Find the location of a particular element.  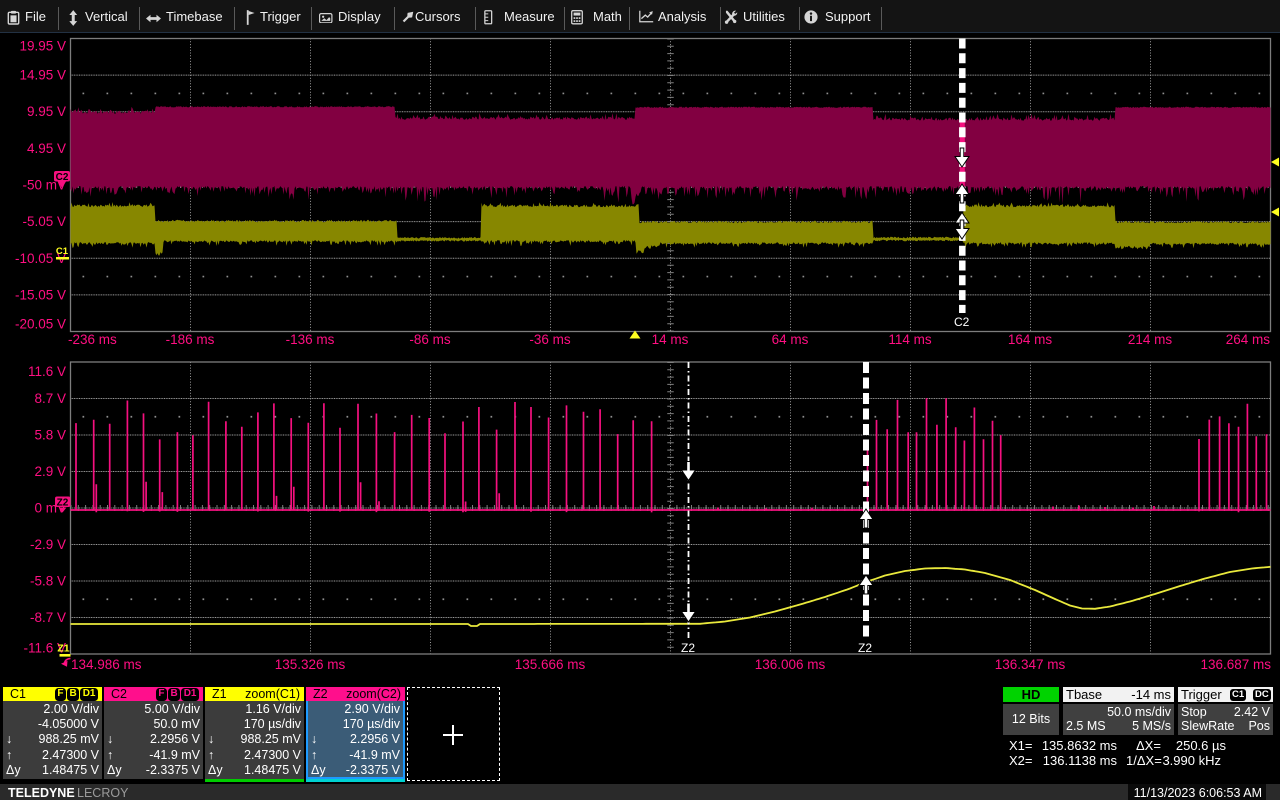

svg-text: 5.8 V is located at coordinates (50, 435).